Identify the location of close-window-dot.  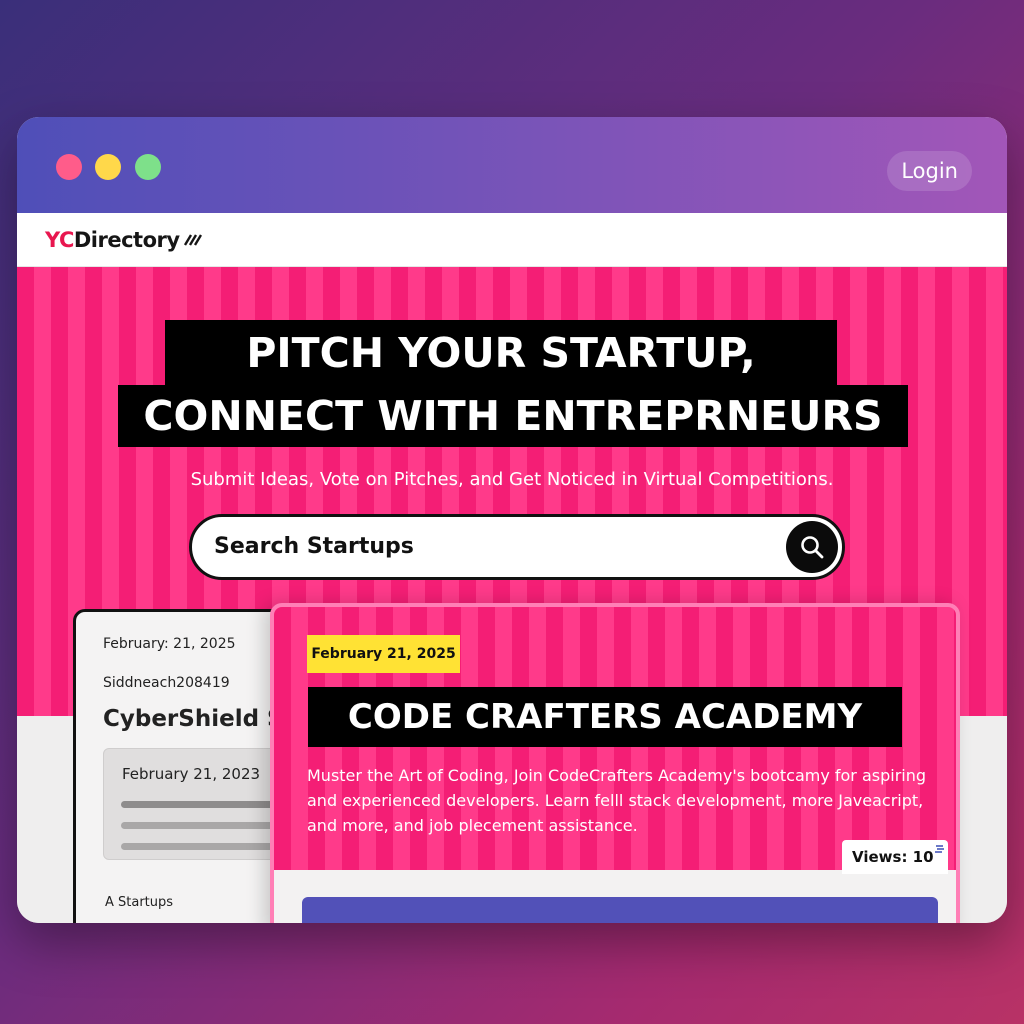
(69, 167).